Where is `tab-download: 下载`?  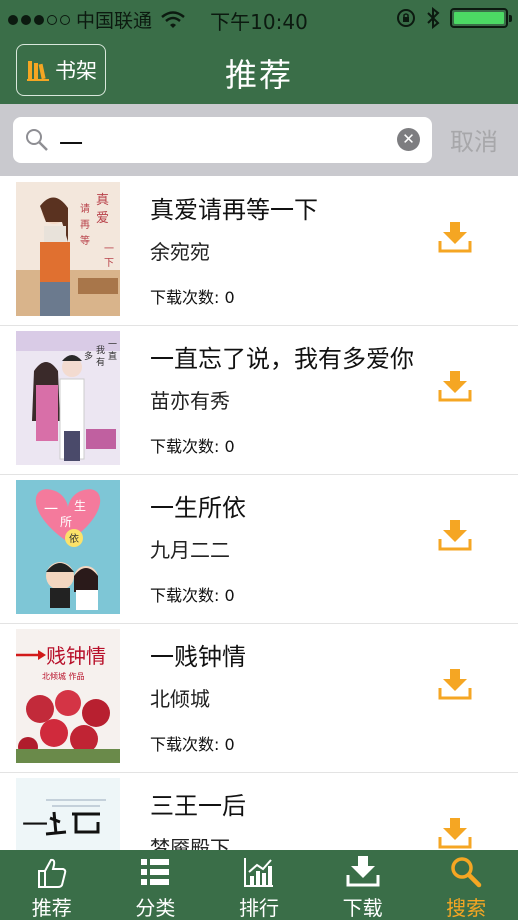
tab-download: 下载 is located at coordinates (363, 885).